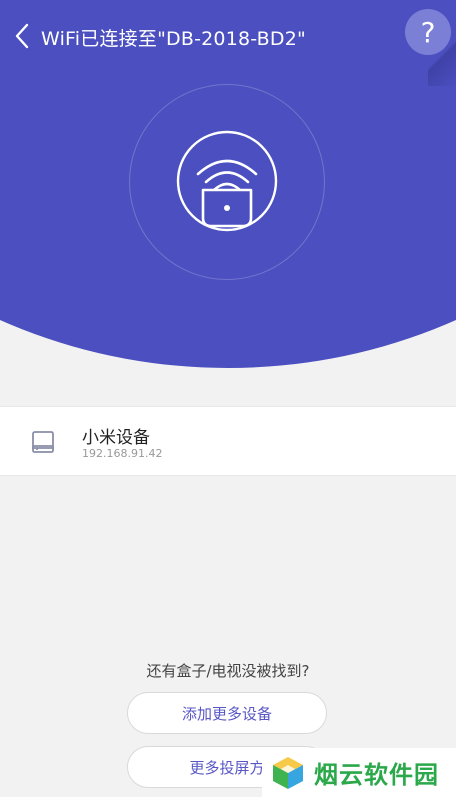 Image resolution: width=456 pixels, height=797 pixels. I want to click on cube-logo-icon, so click(288, 772).